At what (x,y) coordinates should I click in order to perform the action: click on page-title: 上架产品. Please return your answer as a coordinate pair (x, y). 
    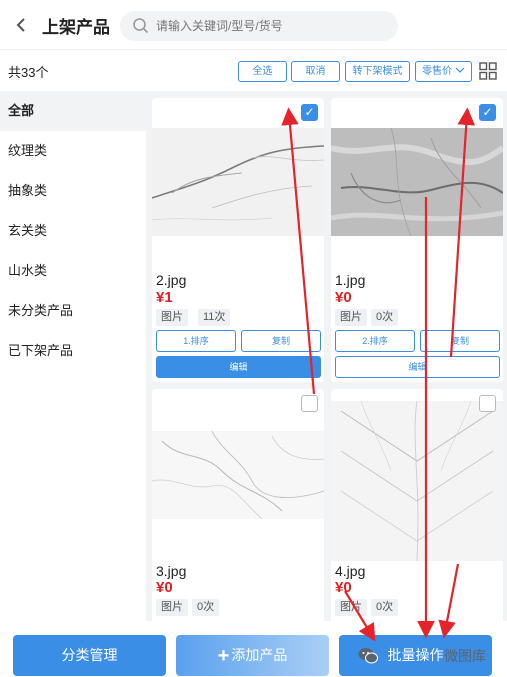
    Looking at the image, I should click on (76, 27).